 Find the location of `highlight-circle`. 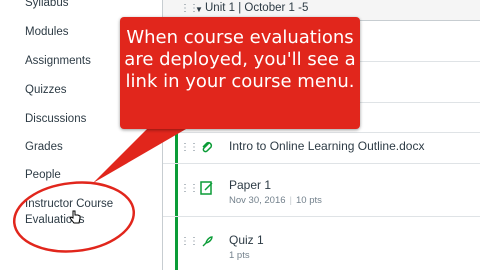

highlight-circle is located at coordinates (74, 217).